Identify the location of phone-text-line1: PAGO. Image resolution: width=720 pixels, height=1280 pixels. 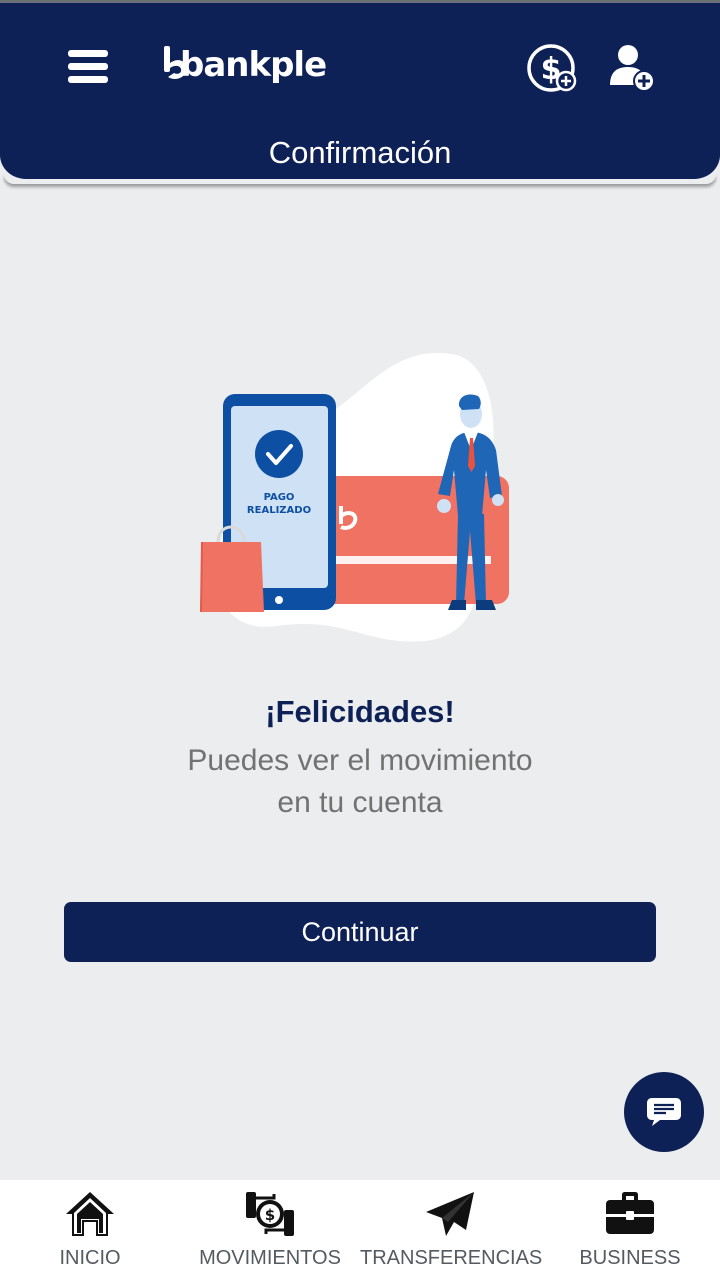
(279, 497).